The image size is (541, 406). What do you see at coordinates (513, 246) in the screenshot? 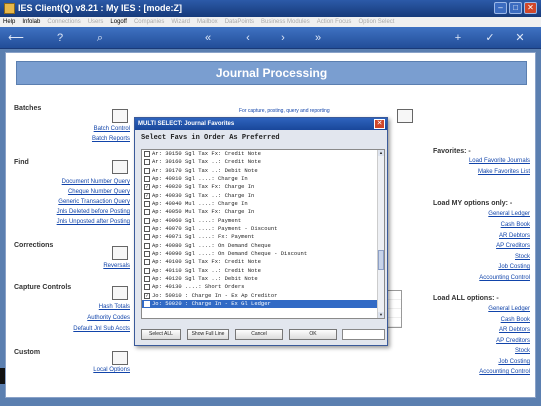
I see `my-ap-creditors-link: AP Creditors` at bounding box center [513, 246].